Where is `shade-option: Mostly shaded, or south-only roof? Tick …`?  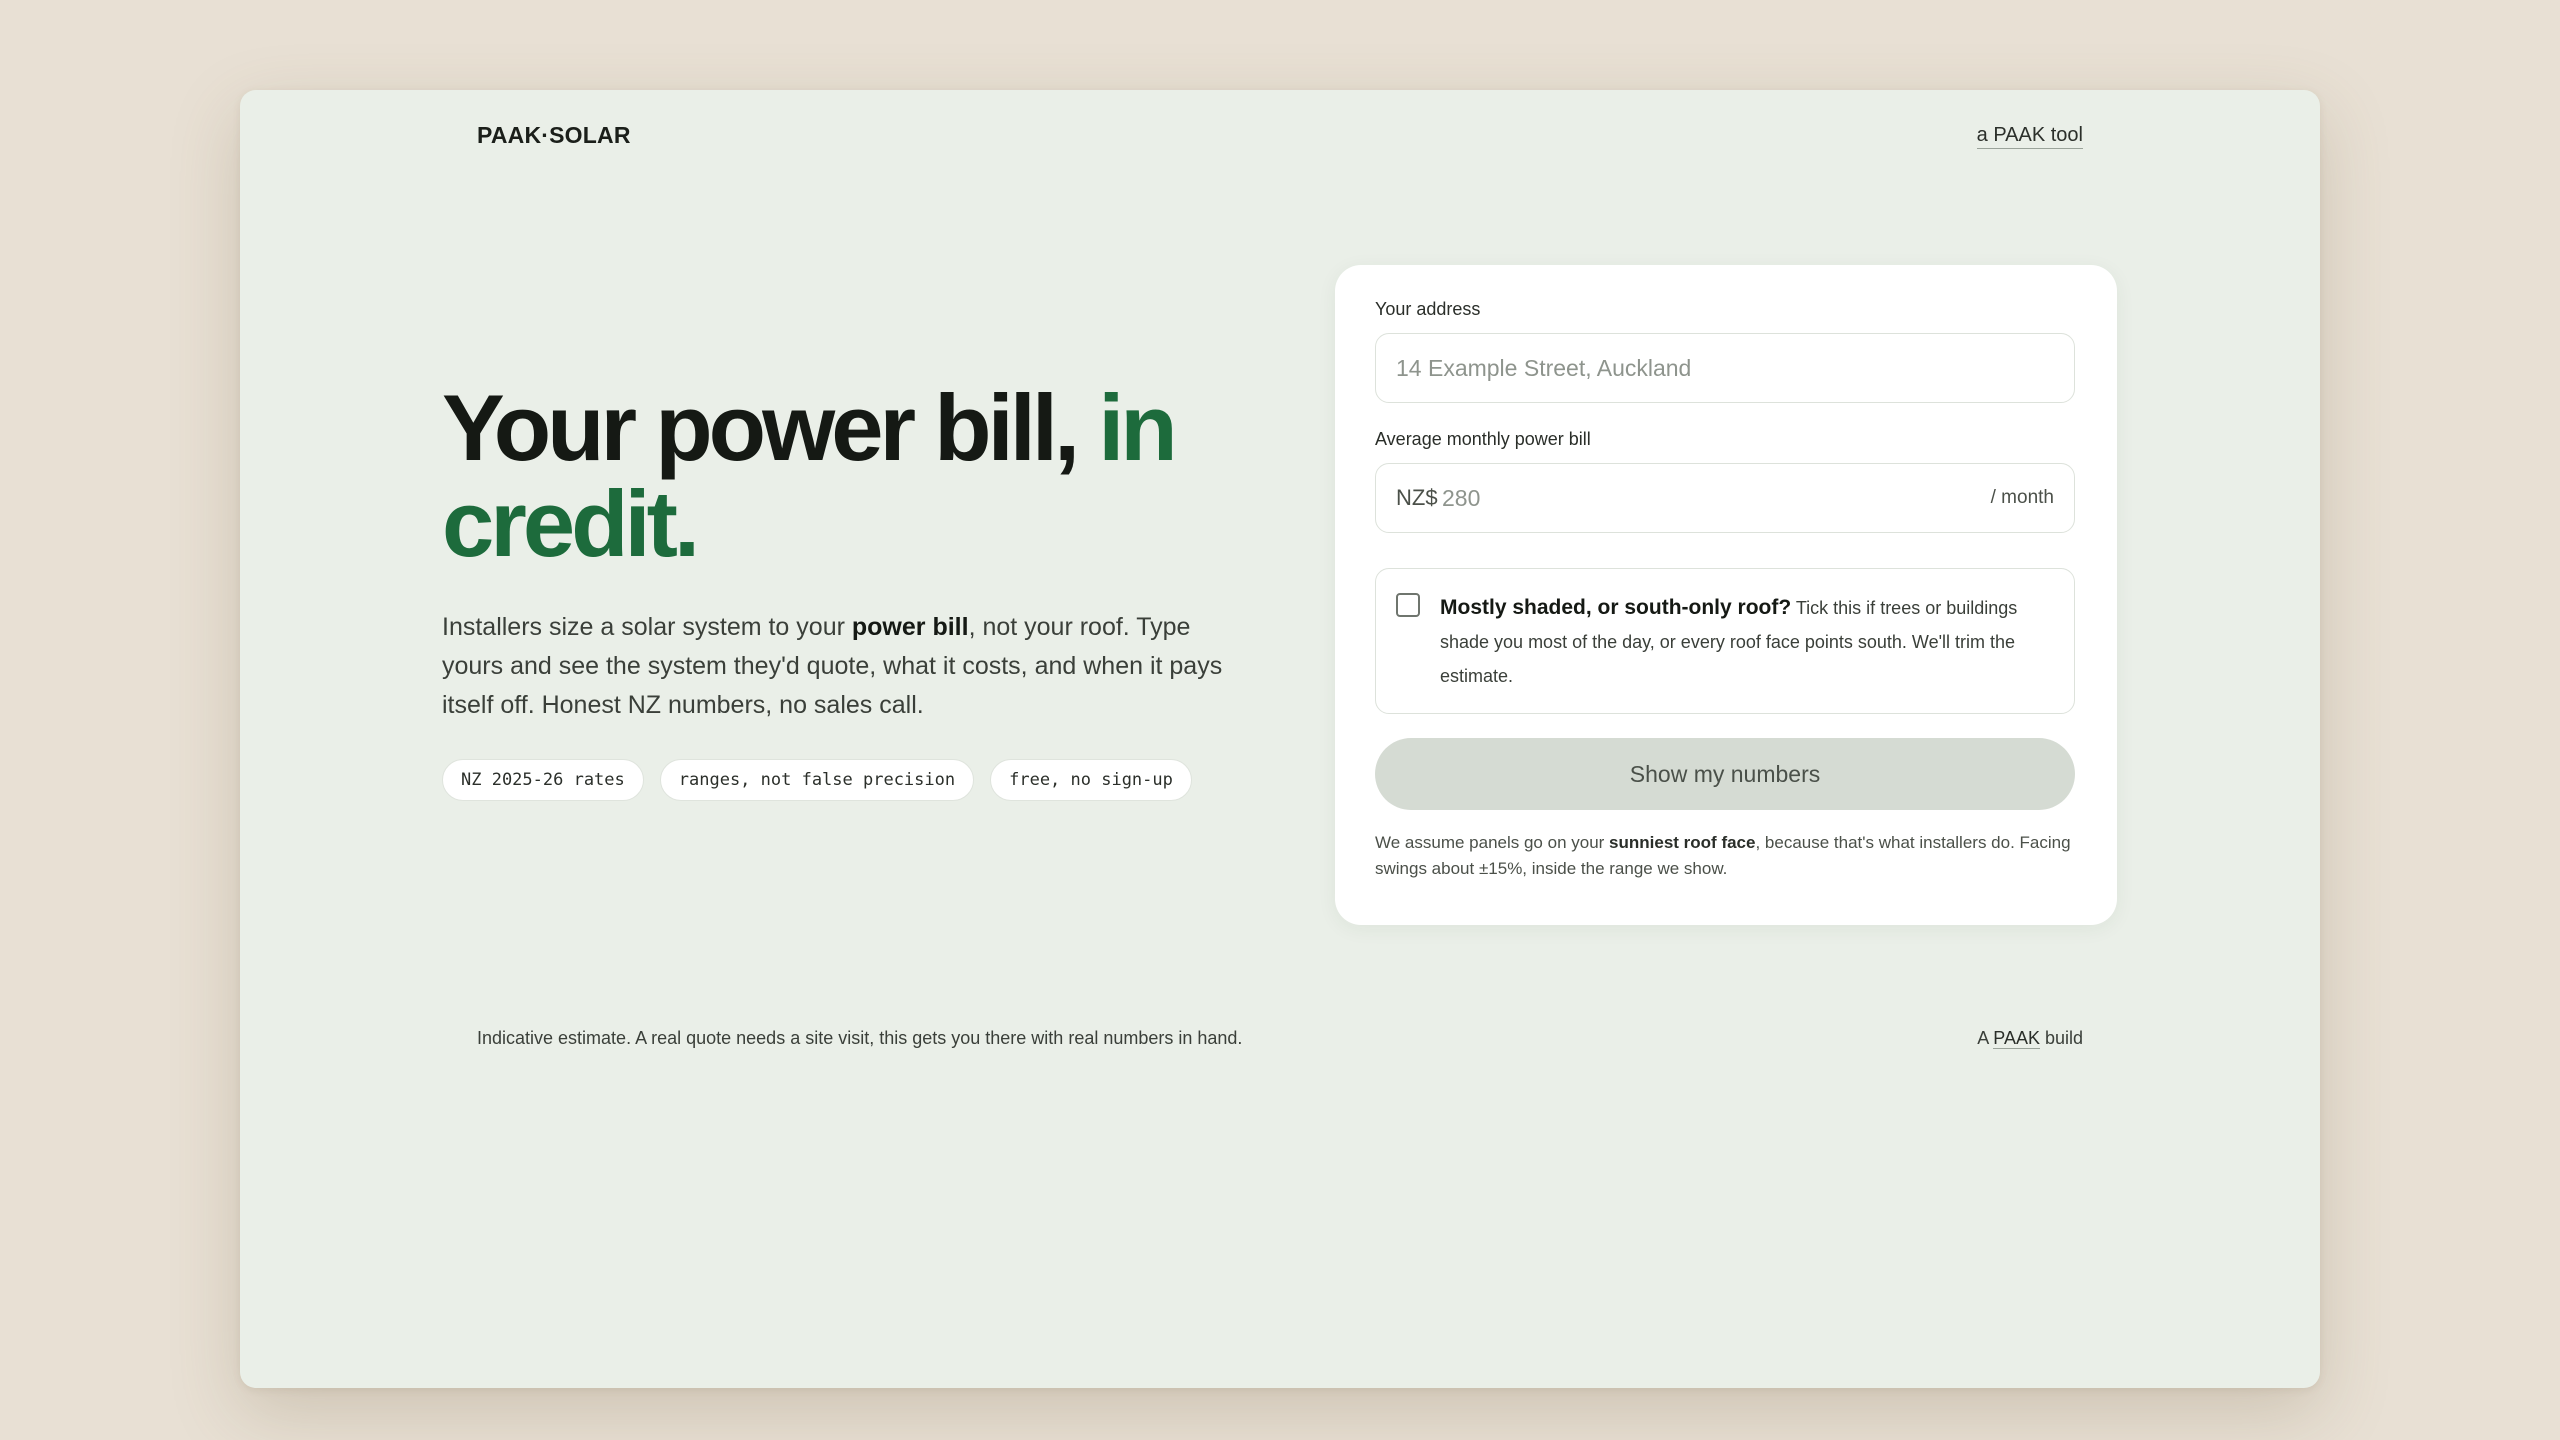
shade-option: Mostly shaded, or south-only roof? Tick … is located at coordinates (1725, 641).